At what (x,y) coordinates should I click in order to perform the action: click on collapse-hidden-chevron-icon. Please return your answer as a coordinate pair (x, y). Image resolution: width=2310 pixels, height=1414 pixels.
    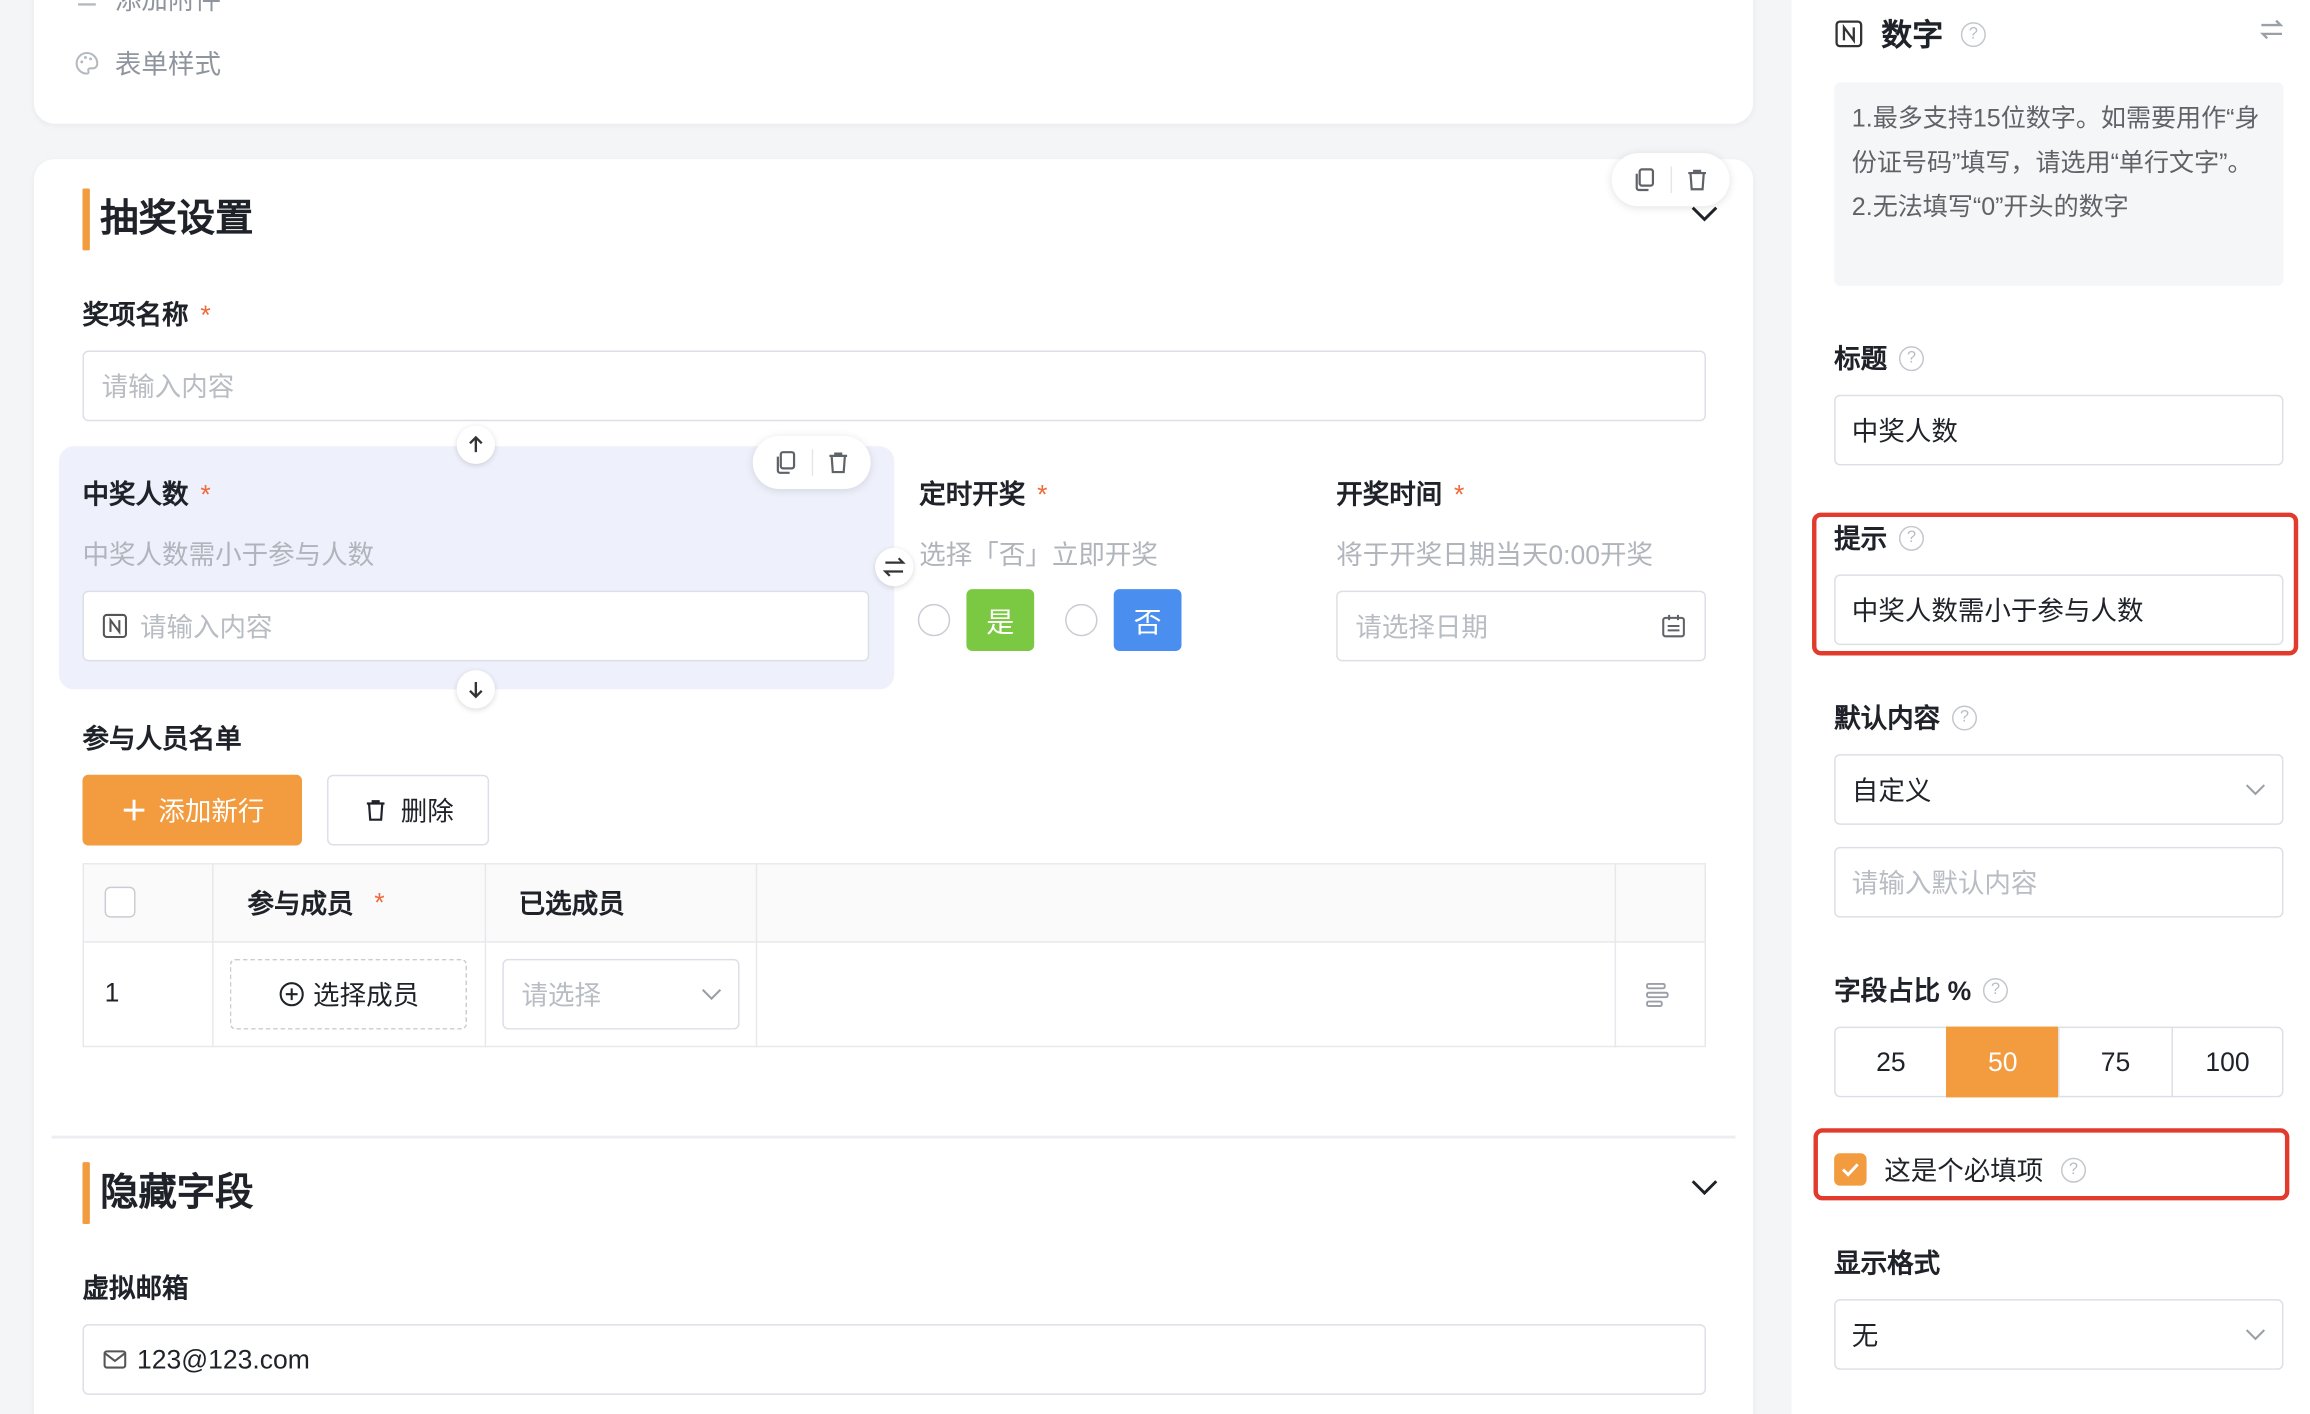
    Looking at the image, I should click on (1704, 1187).